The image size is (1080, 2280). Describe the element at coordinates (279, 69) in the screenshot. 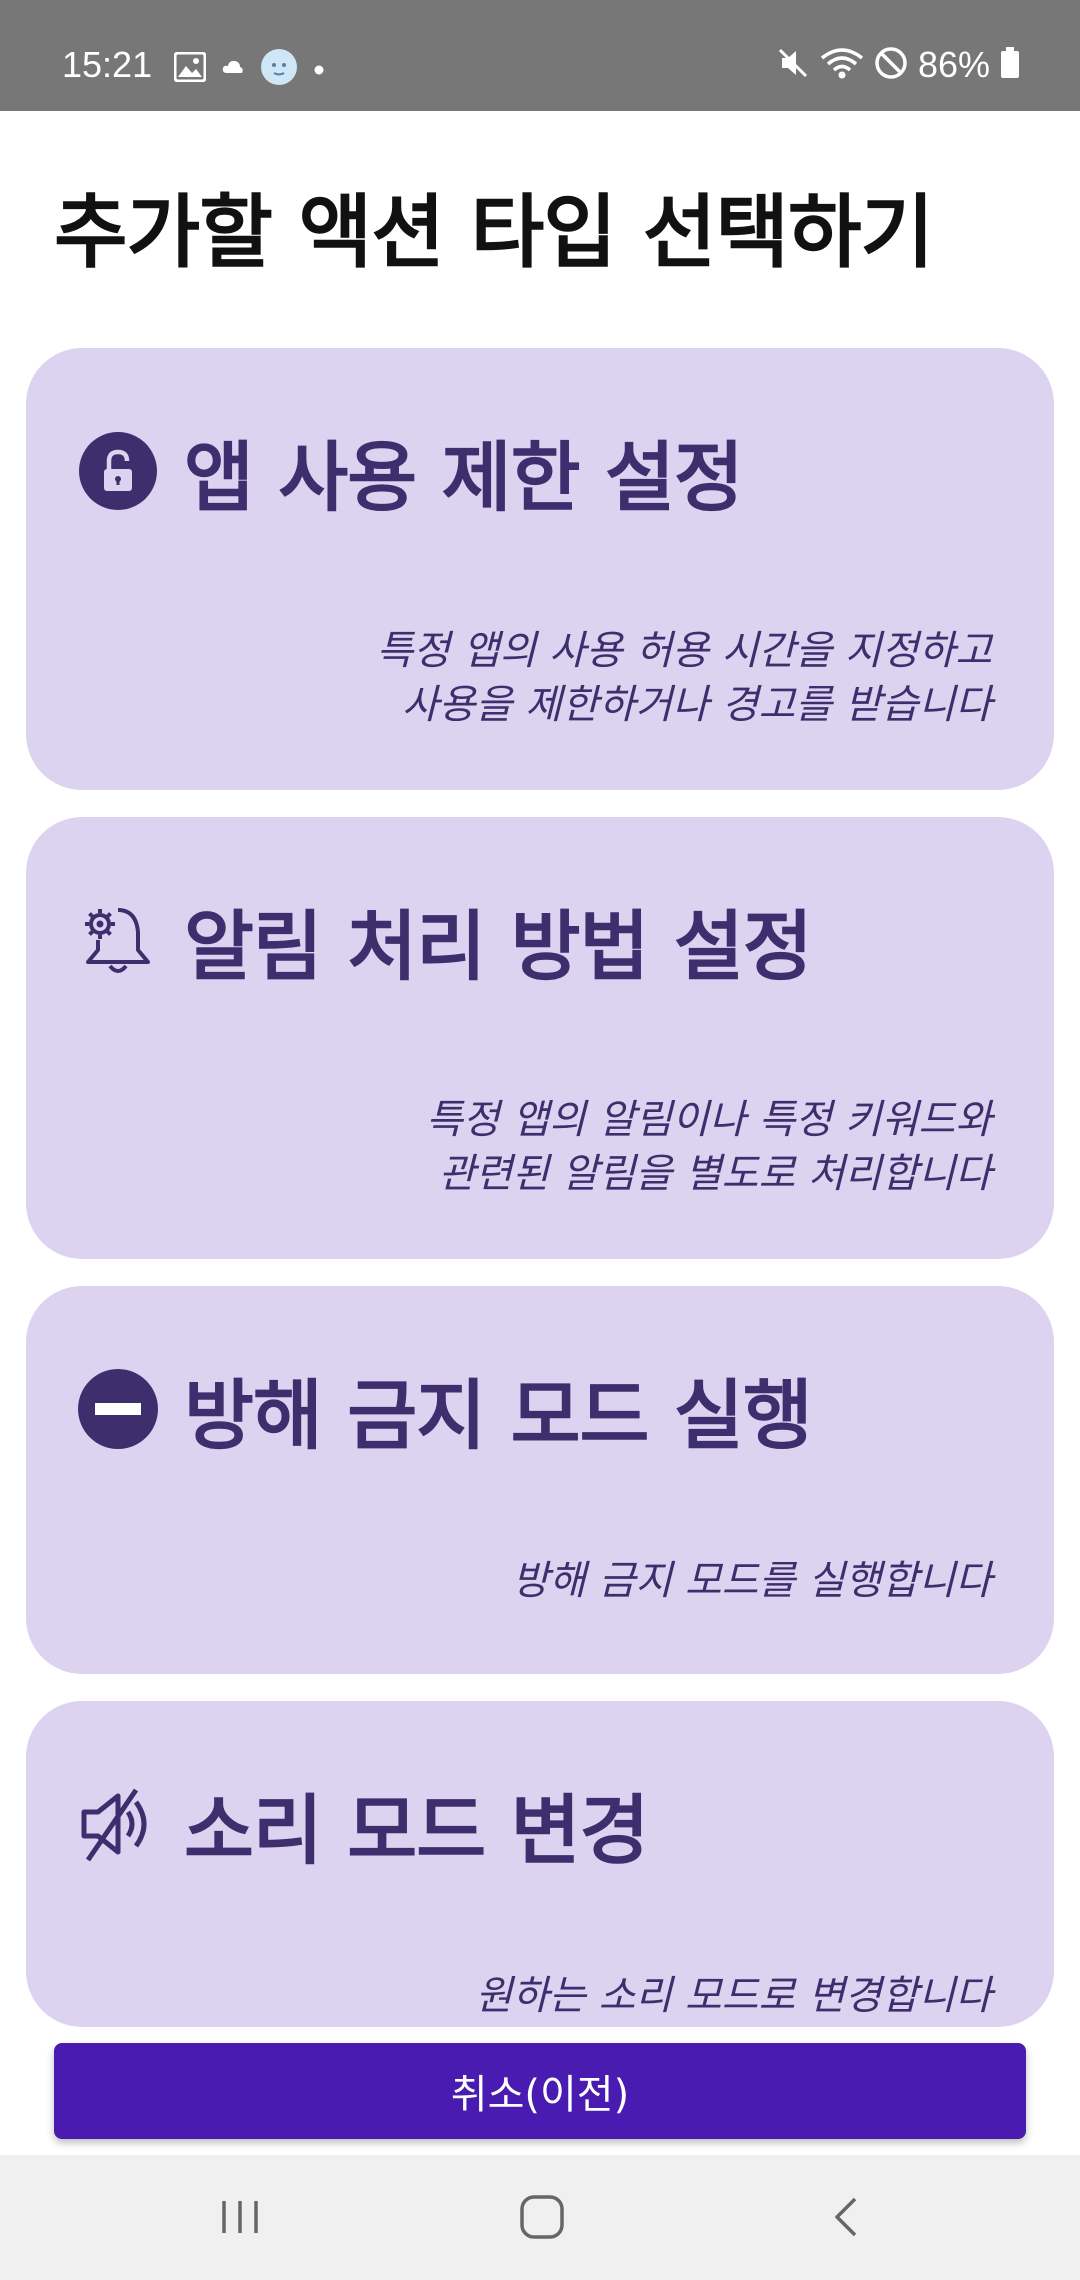

I see `avatar-icon` at that location.